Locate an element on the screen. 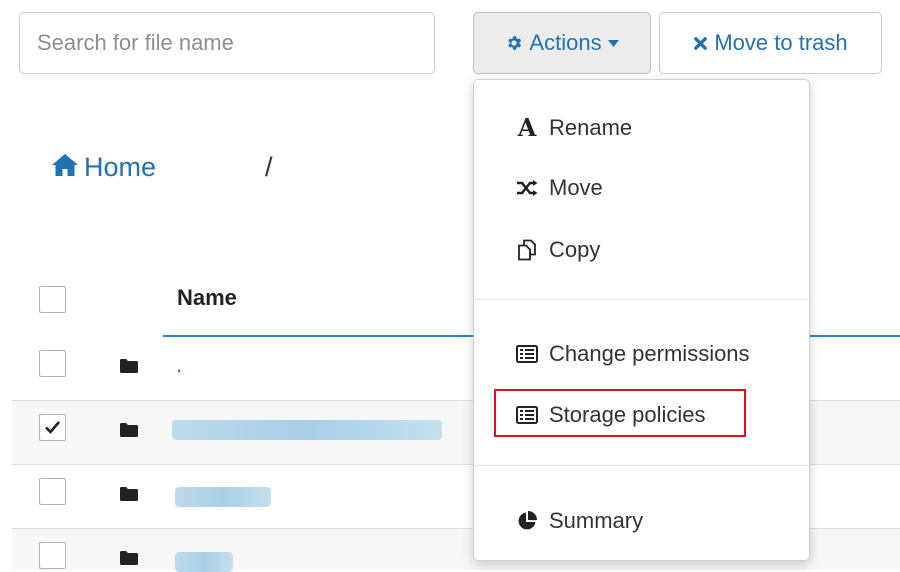 The width and height of the screenshot is (900, 572). menu-item-label: Copy is located at coordinates (575, 249).